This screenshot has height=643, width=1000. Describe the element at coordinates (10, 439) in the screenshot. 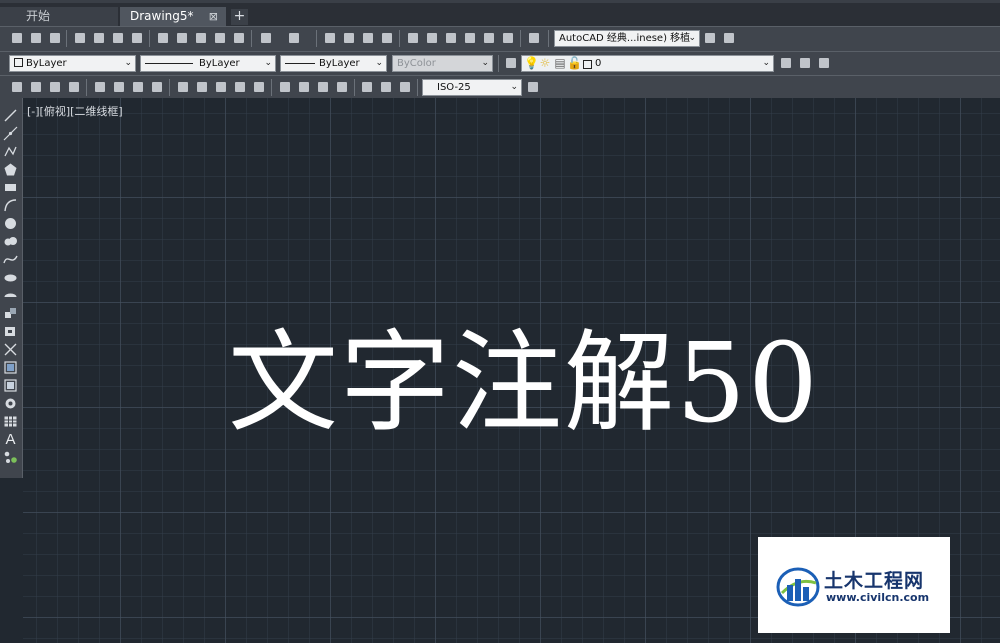

I see `multiline-text-icon: A` at that location.